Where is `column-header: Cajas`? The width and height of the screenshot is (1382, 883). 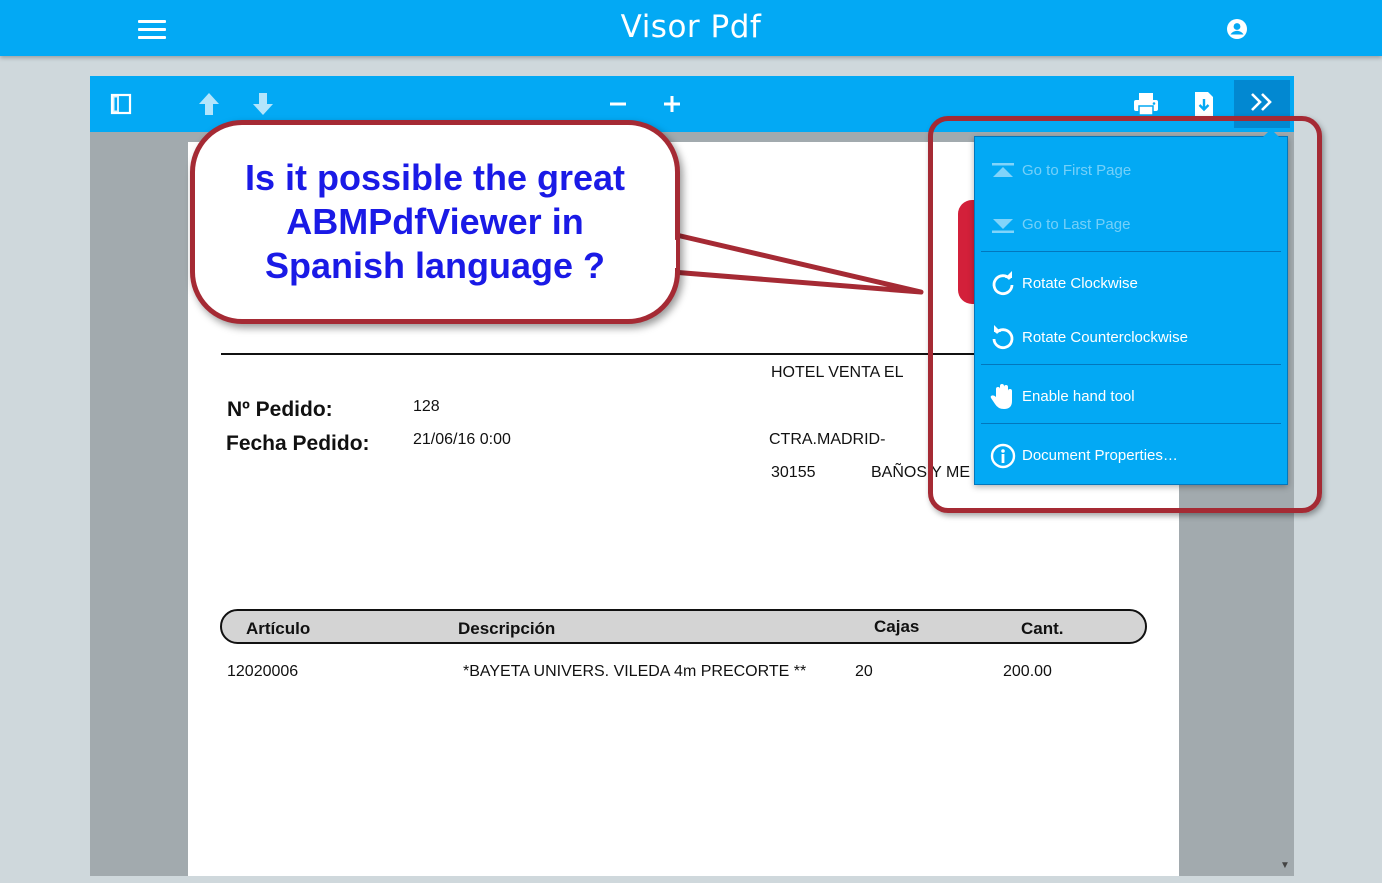 column-header: Cajas is located at coordinates (897, 626).